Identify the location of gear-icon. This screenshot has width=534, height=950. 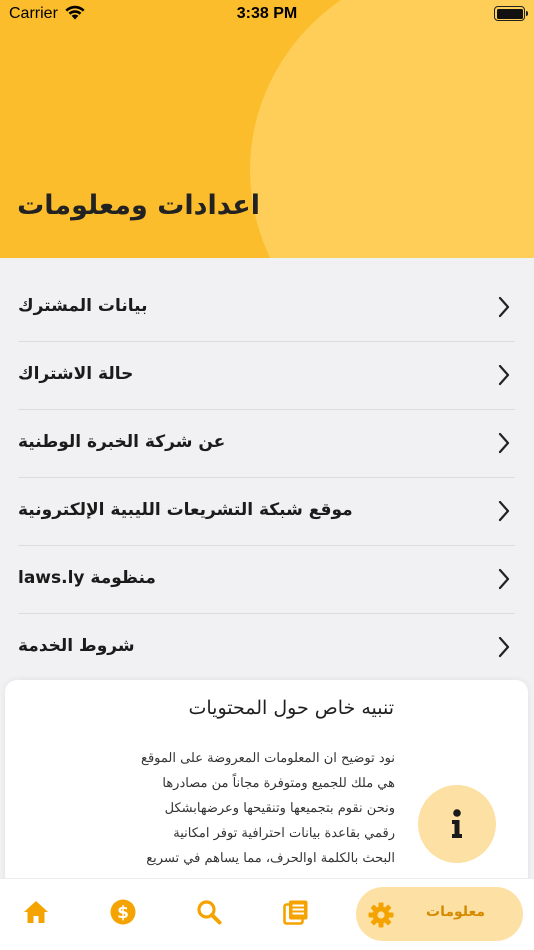
(381, 915).